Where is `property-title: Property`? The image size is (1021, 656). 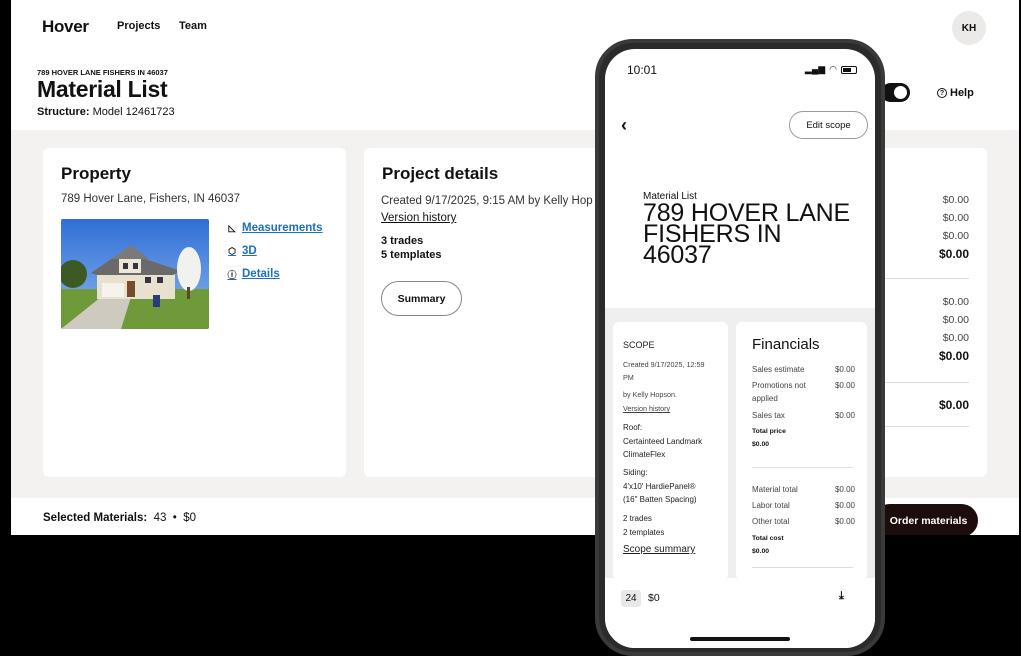 property-title: Property is located at coordinates (96, 173).